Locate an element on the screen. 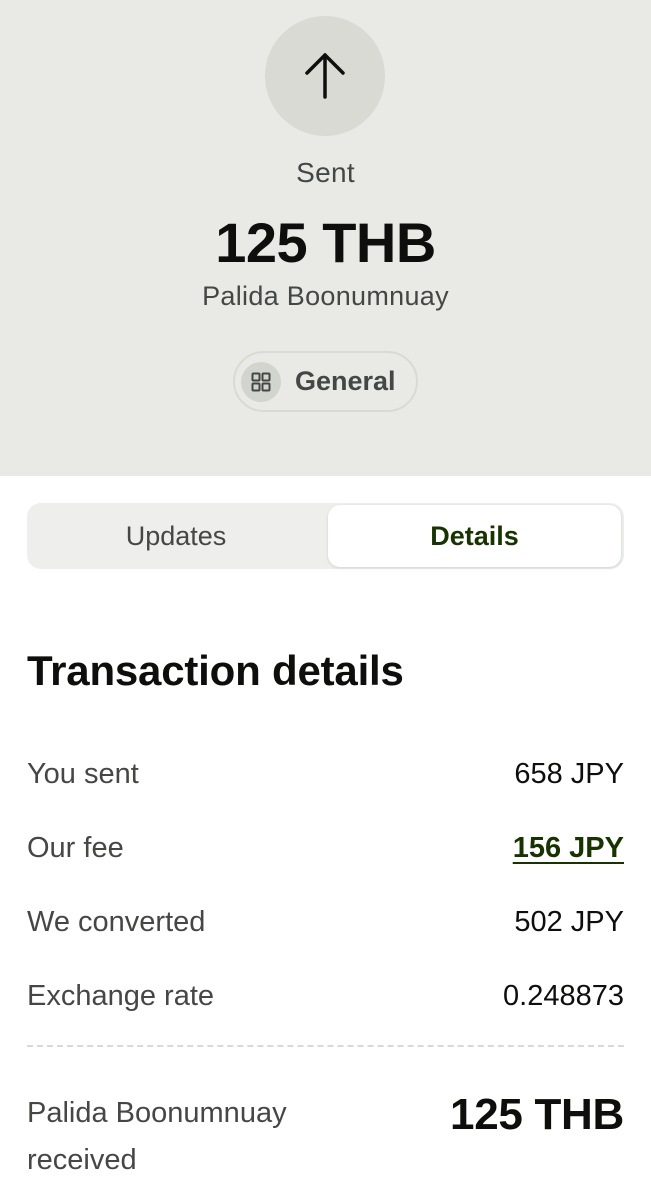 The image size is (651, 1200). arrow-up-icon is located at coordinates (325, 76).